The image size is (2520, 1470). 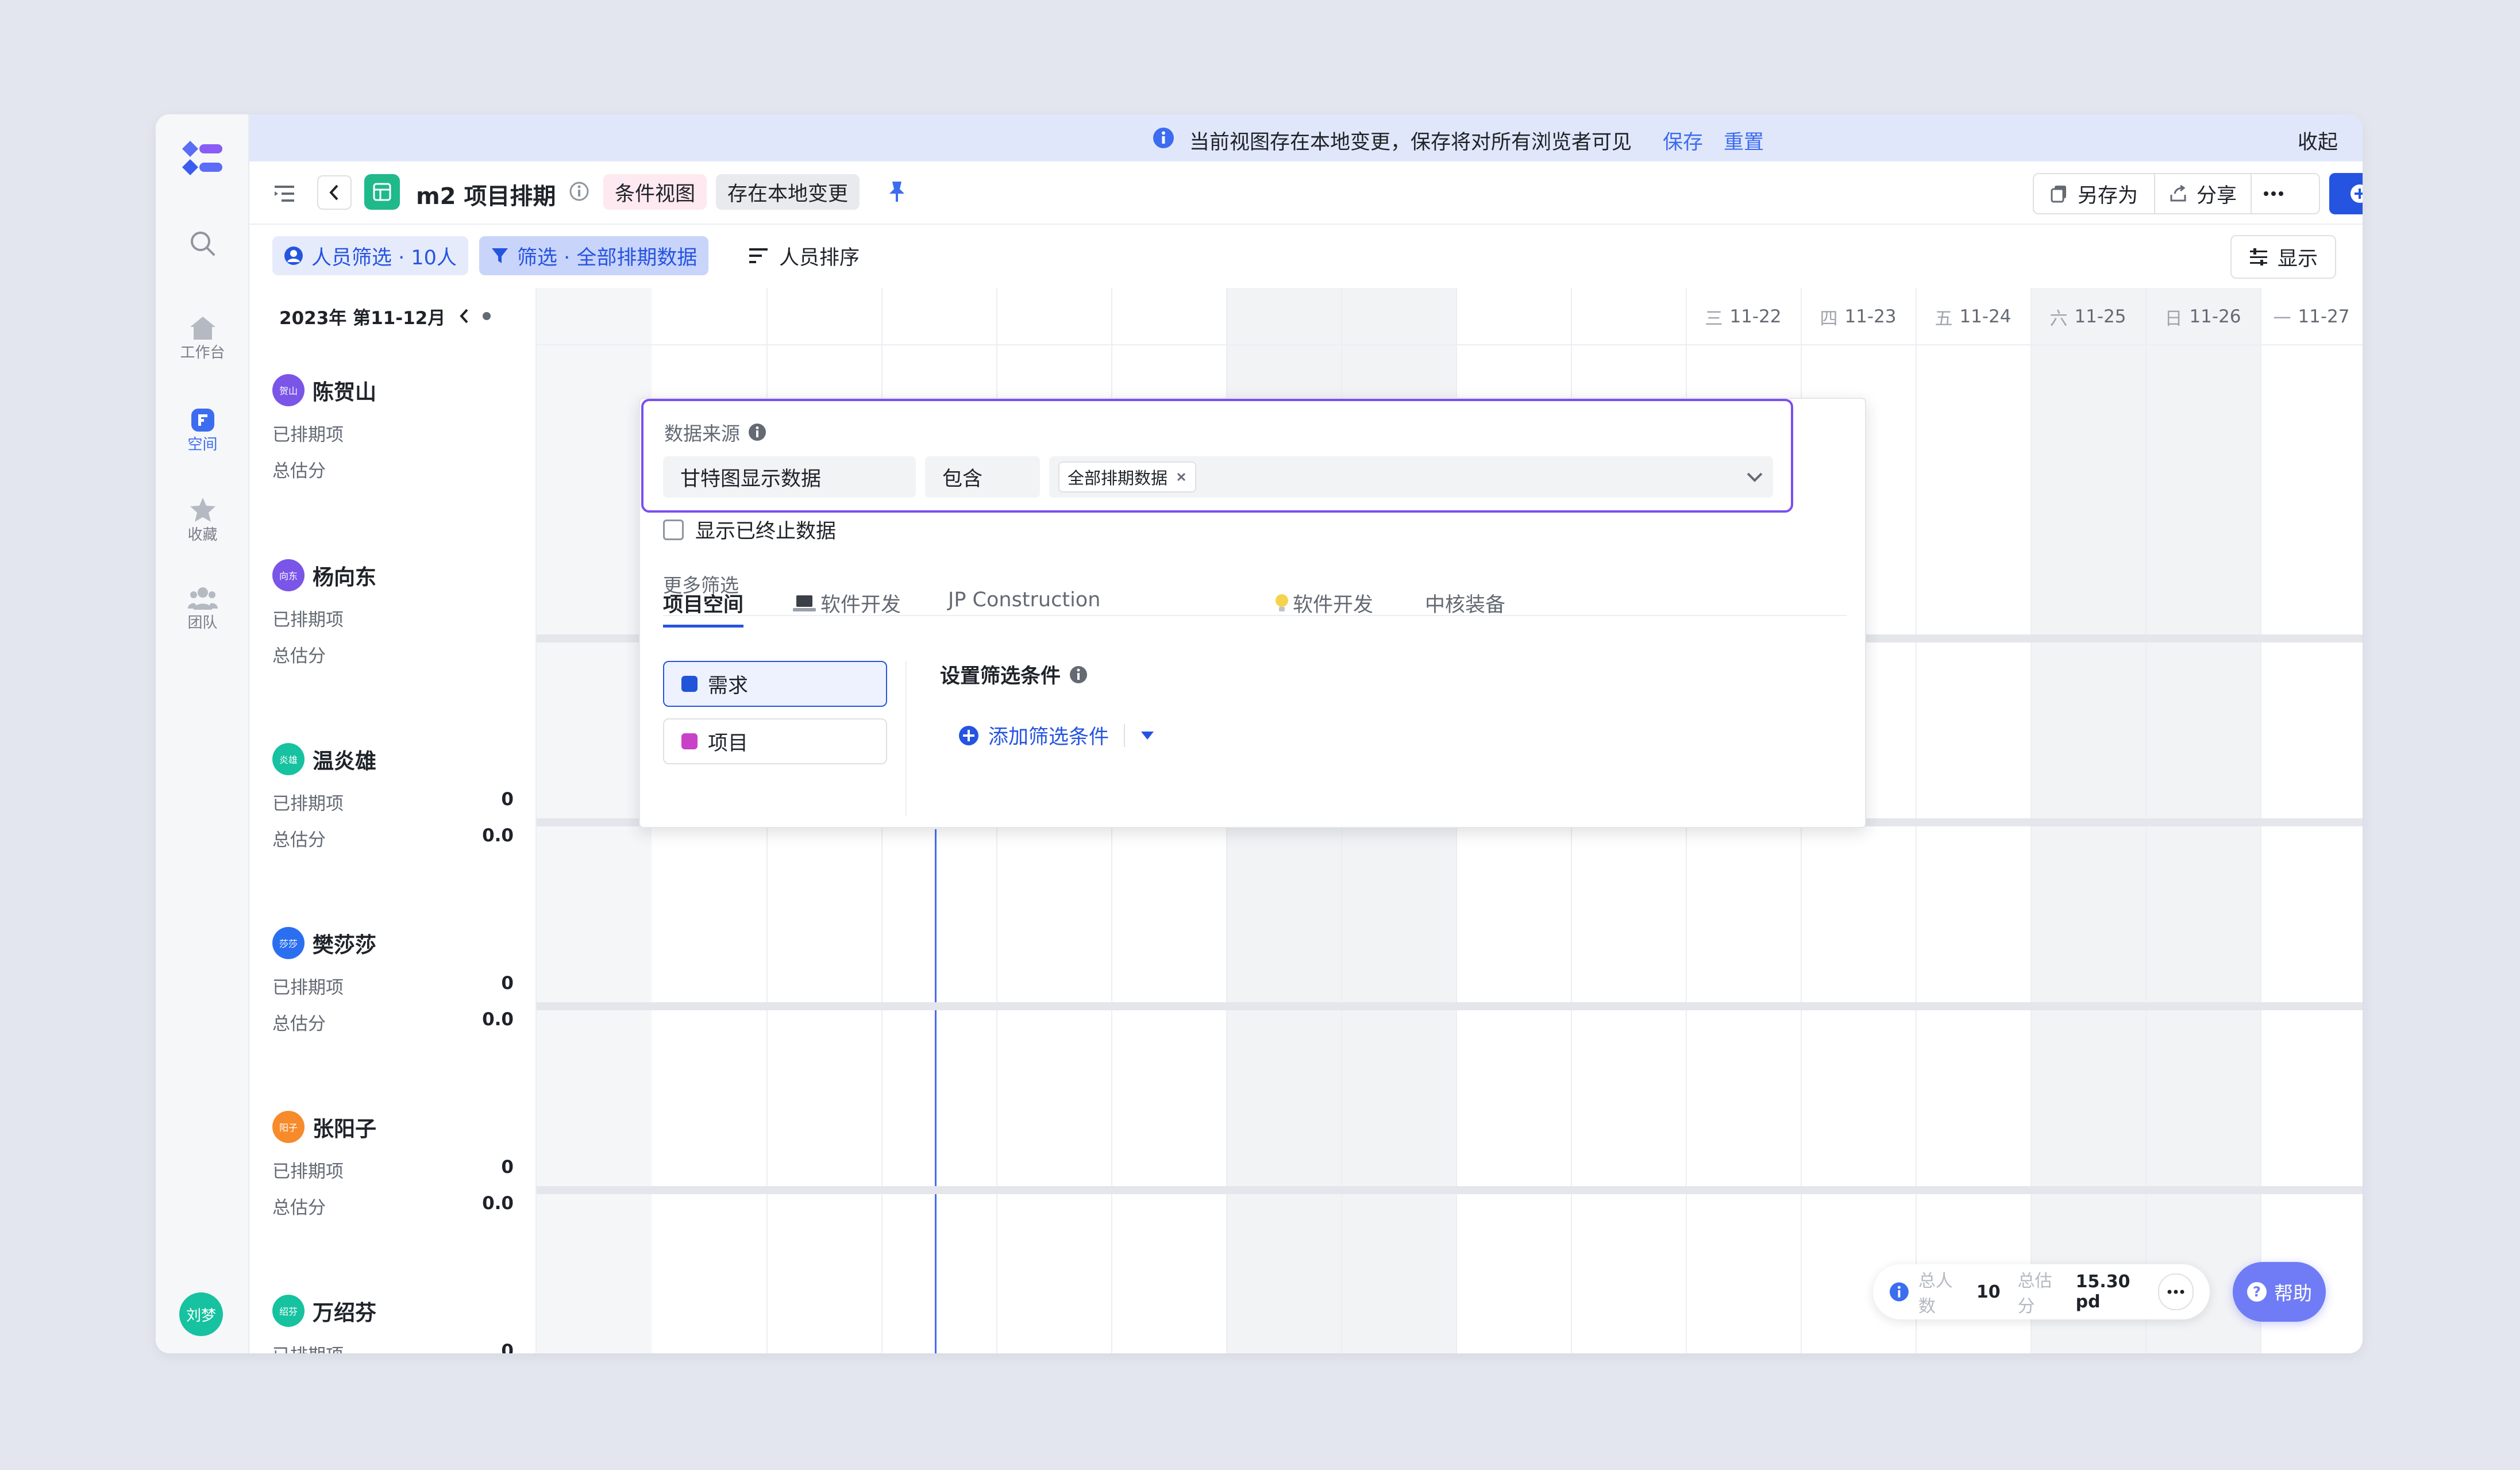 I want to click on today-marker-line, so click(x=936, y=1091).